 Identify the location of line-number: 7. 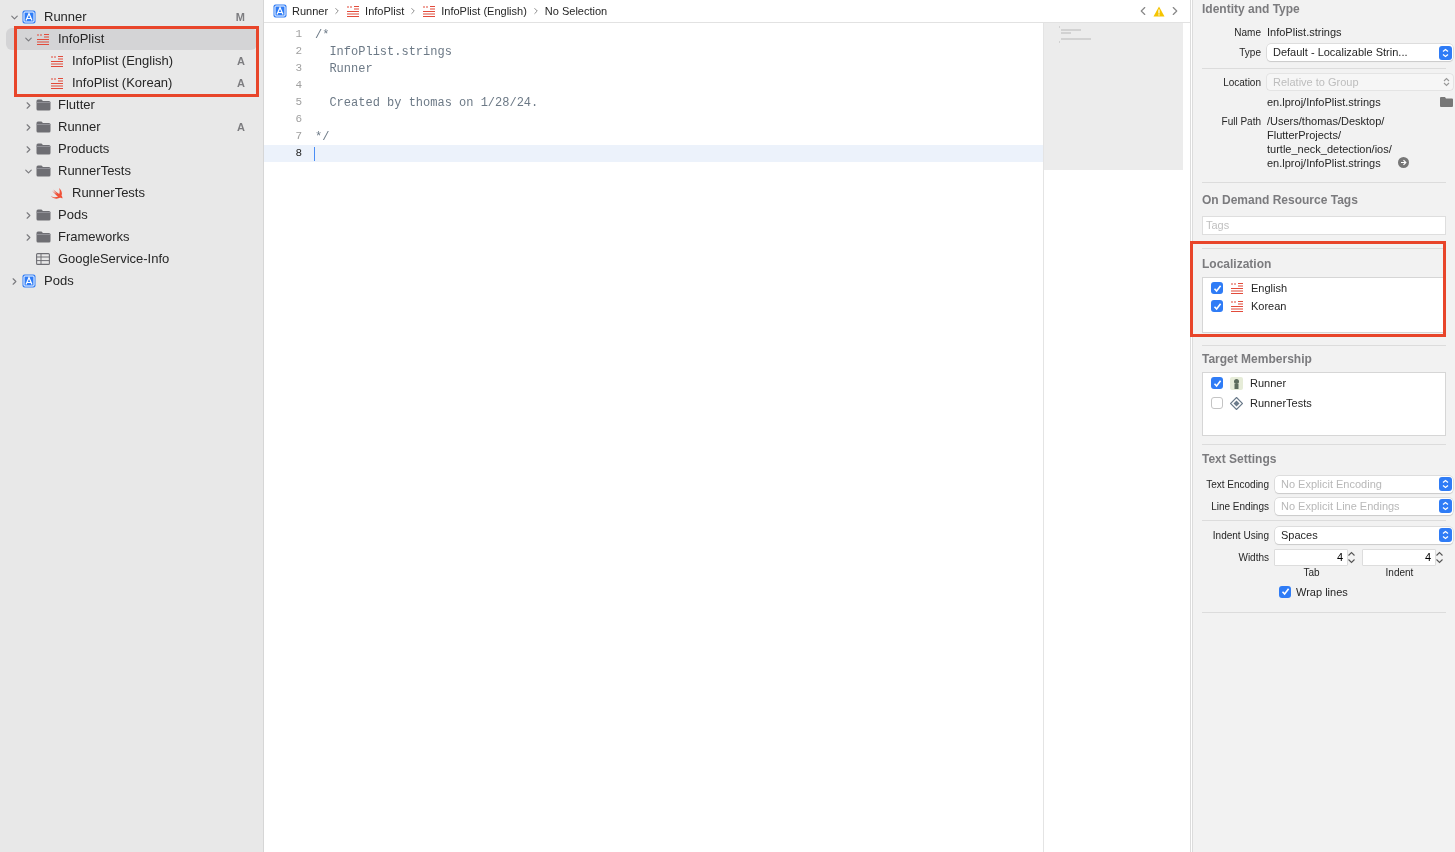
(298, 137).